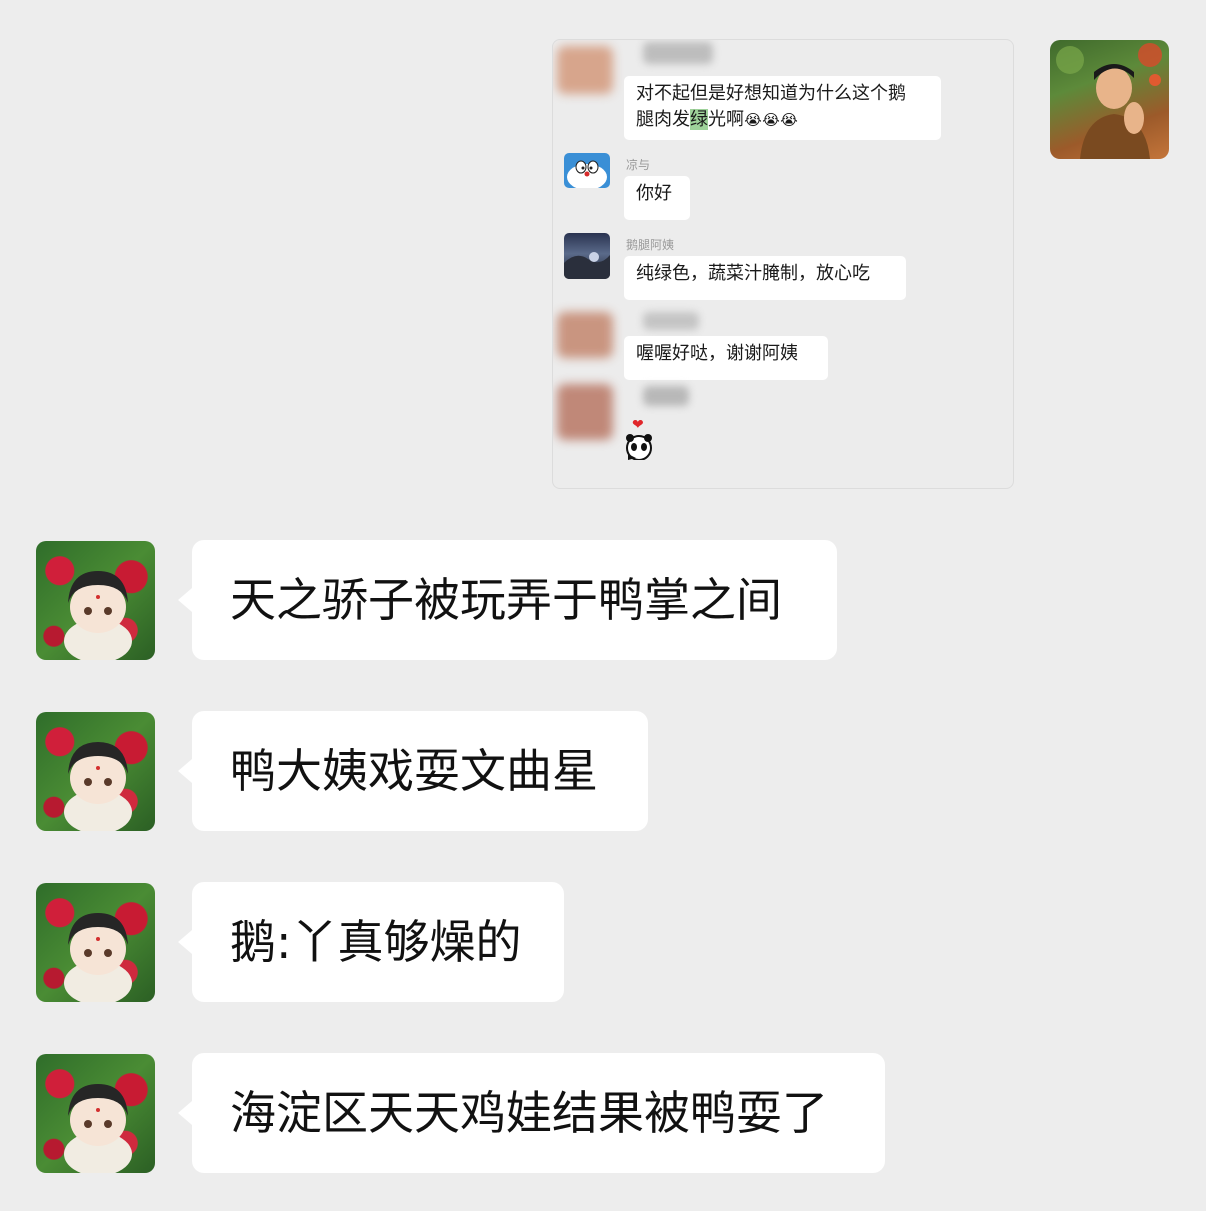 The width and height of the screenshot is (1206, 1211). I want to click on message-bubble: 天之骄子被玩弄于鸭掌之间, so click(507, 600).